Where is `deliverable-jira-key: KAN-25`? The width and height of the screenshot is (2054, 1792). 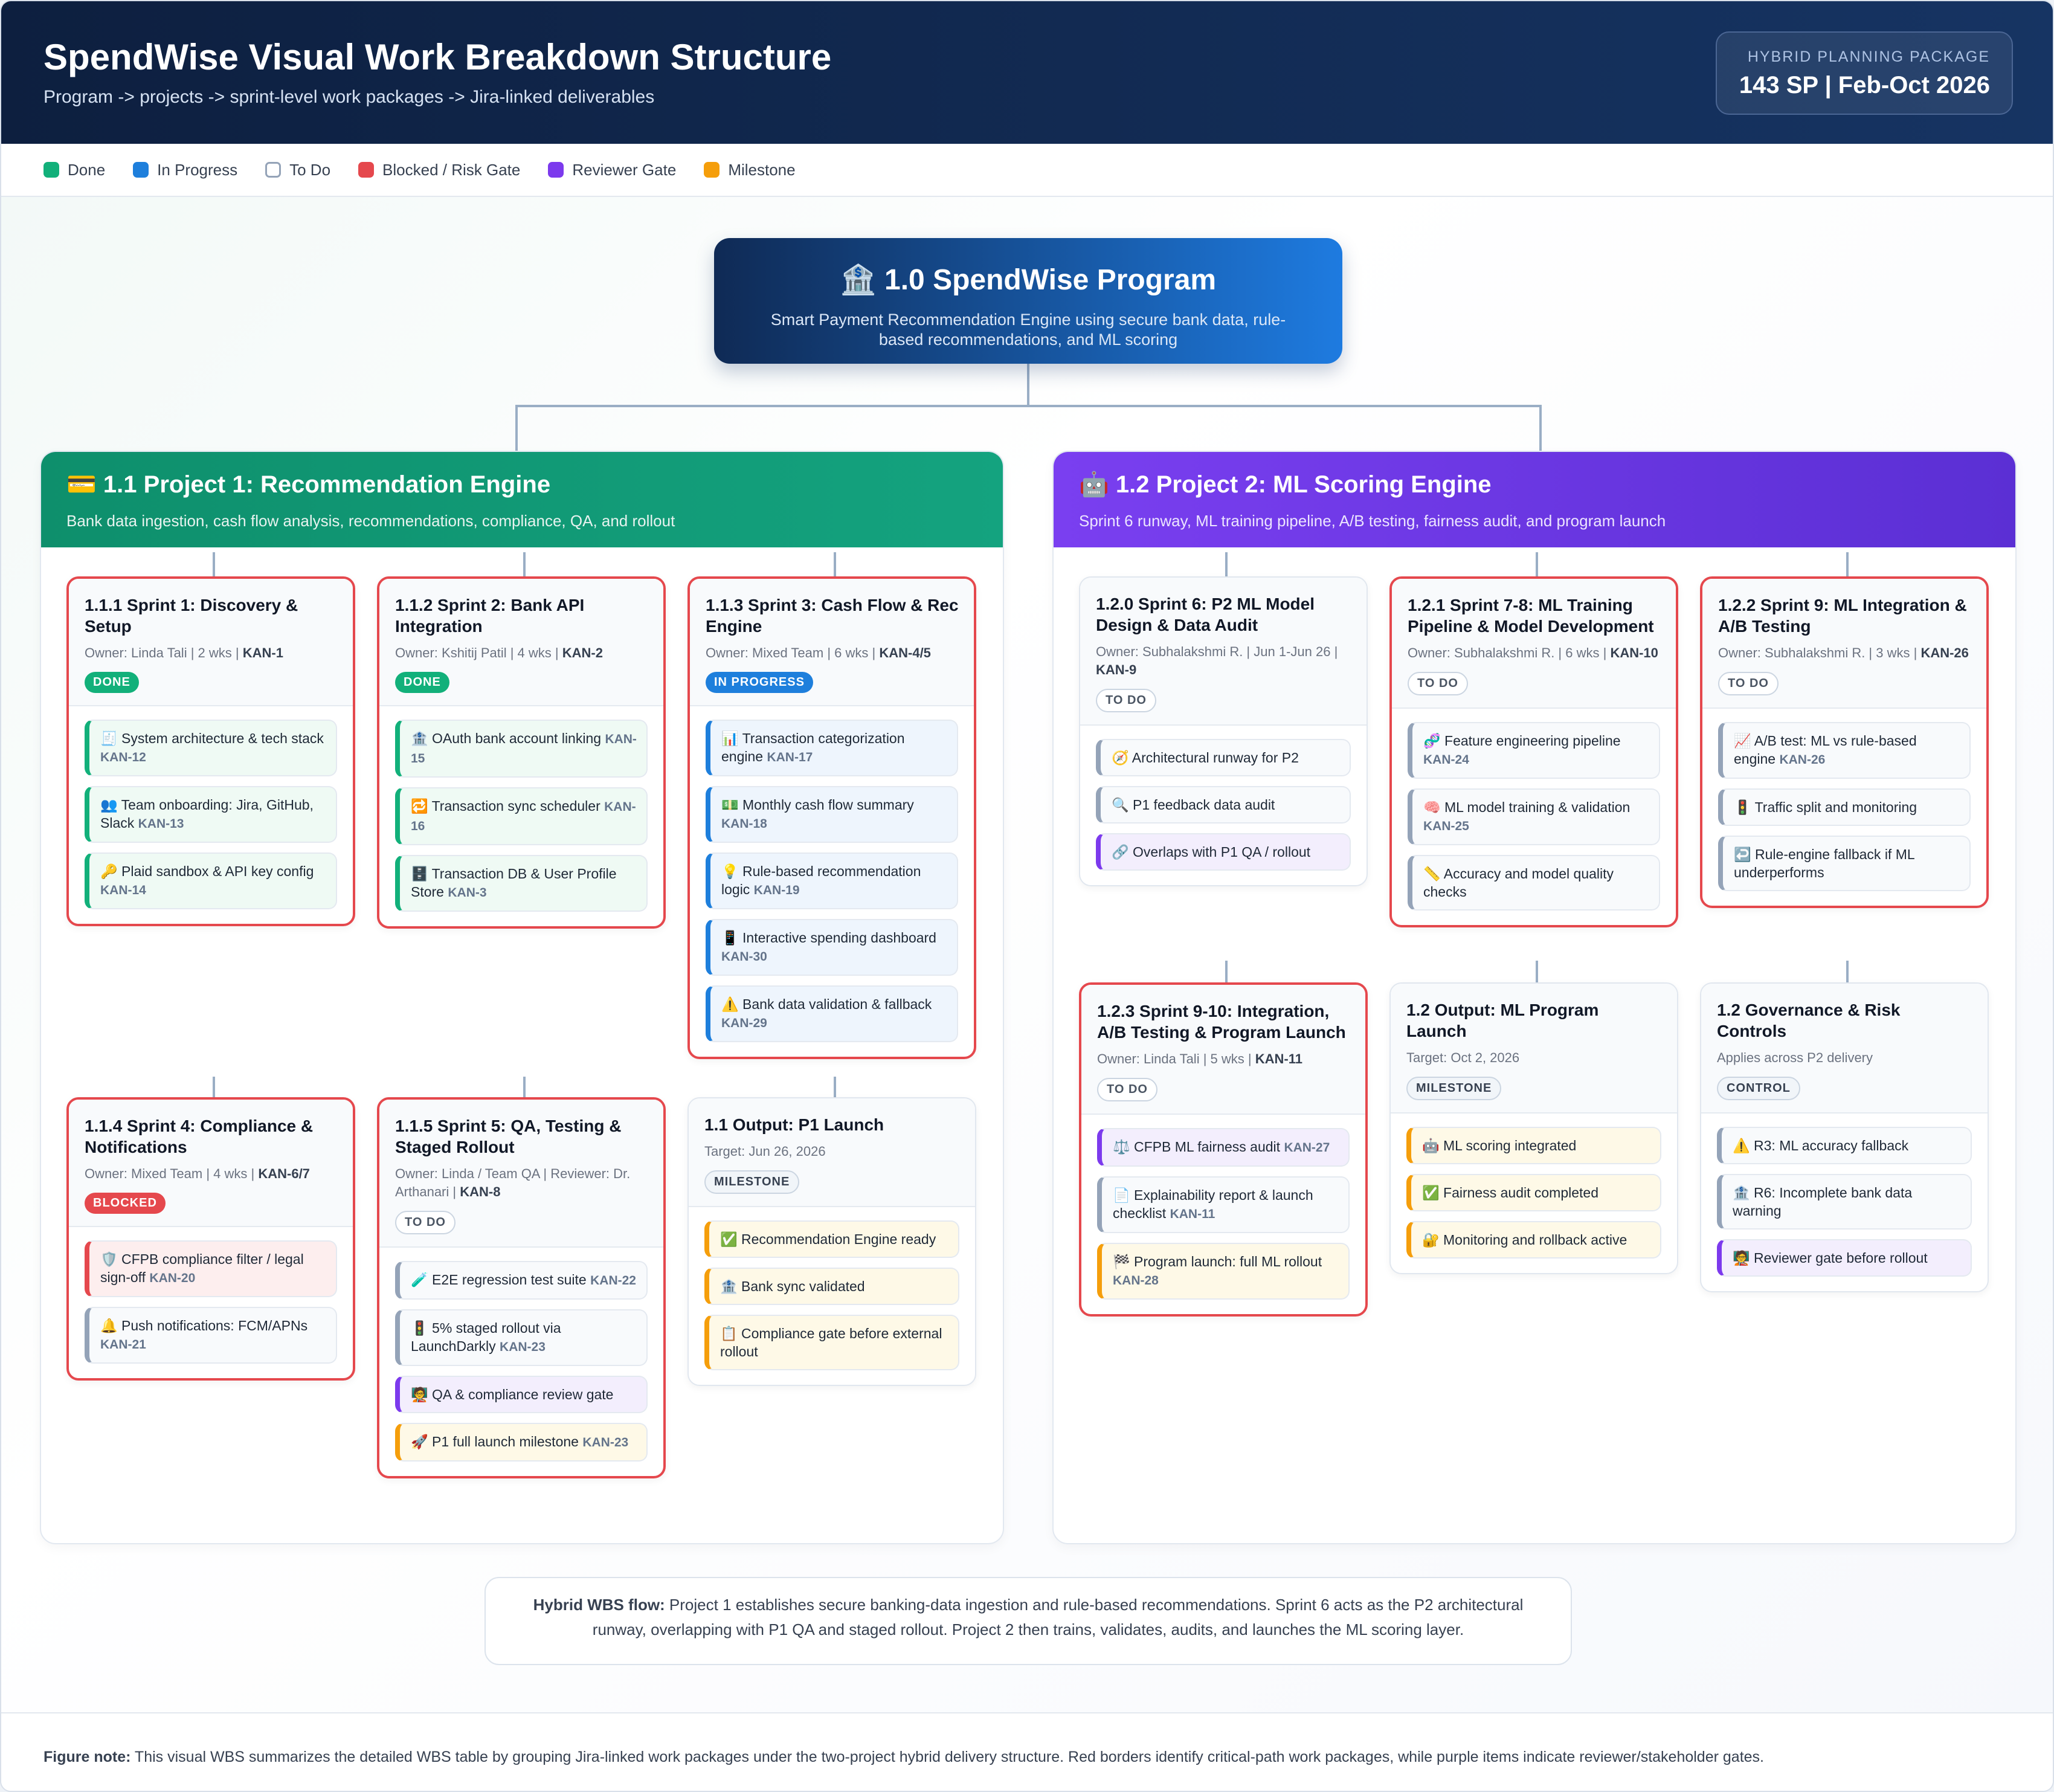 deliverable-jira-key: KAN-25 is located at coordinates (1446, 826).